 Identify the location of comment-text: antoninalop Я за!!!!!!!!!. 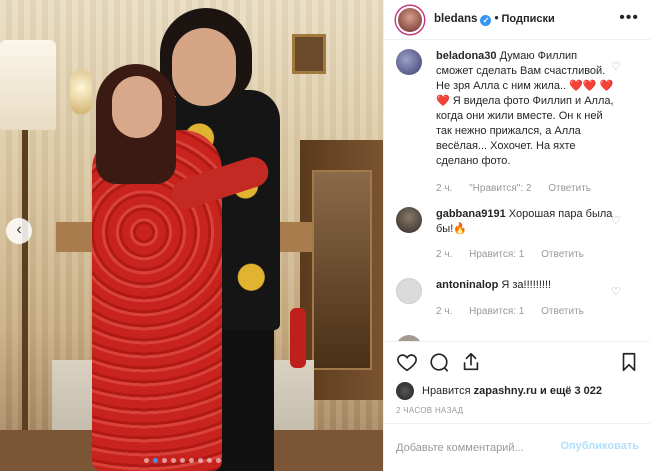
(526, 285).